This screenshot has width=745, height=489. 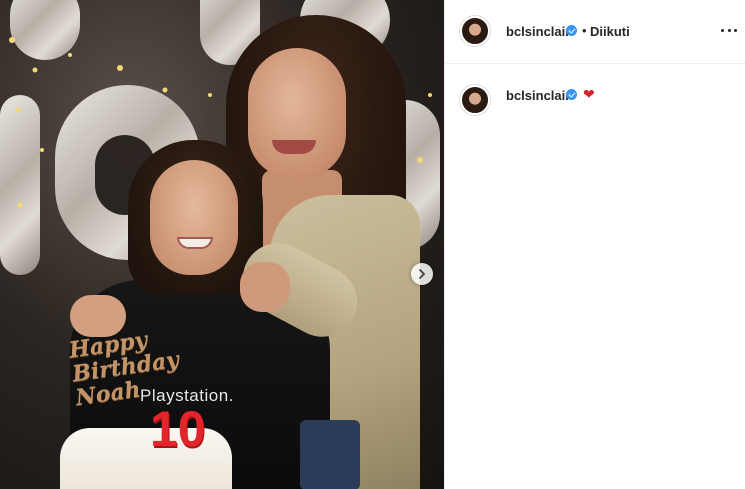 What do you see at coordinates (297, 113) in the screenshot?
I see `woman-face` at bounding box center [297, 113].